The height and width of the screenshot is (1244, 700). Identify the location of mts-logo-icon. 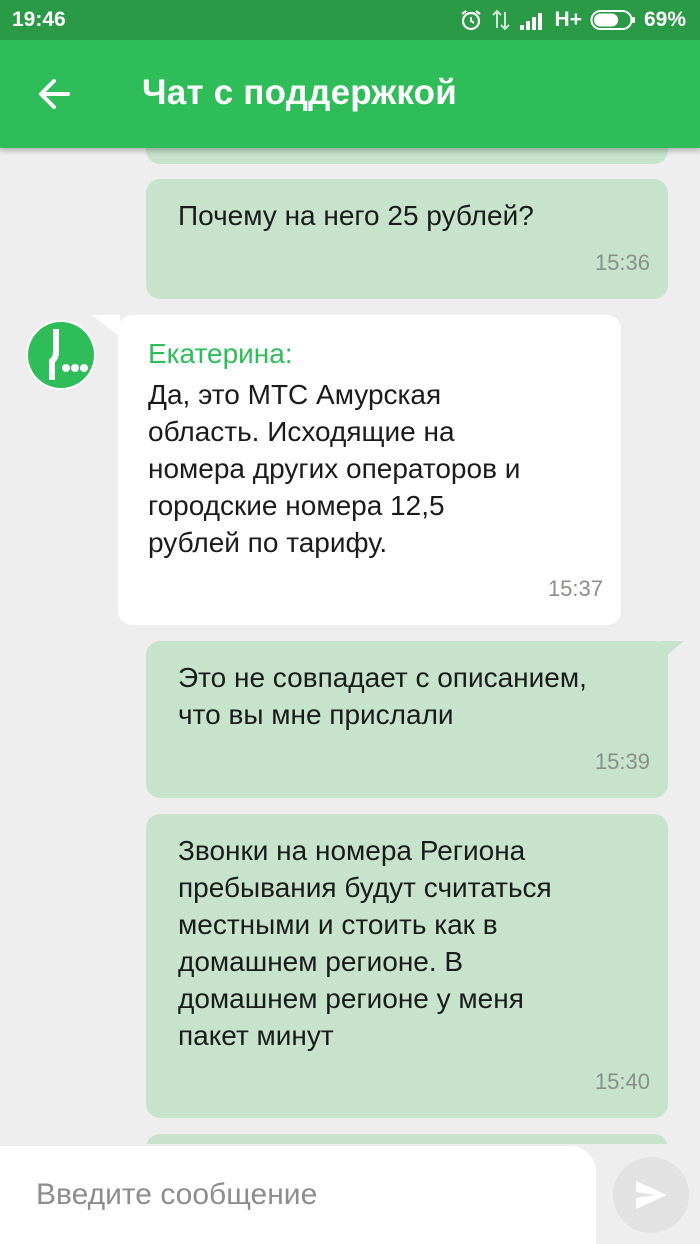
(61, 355).